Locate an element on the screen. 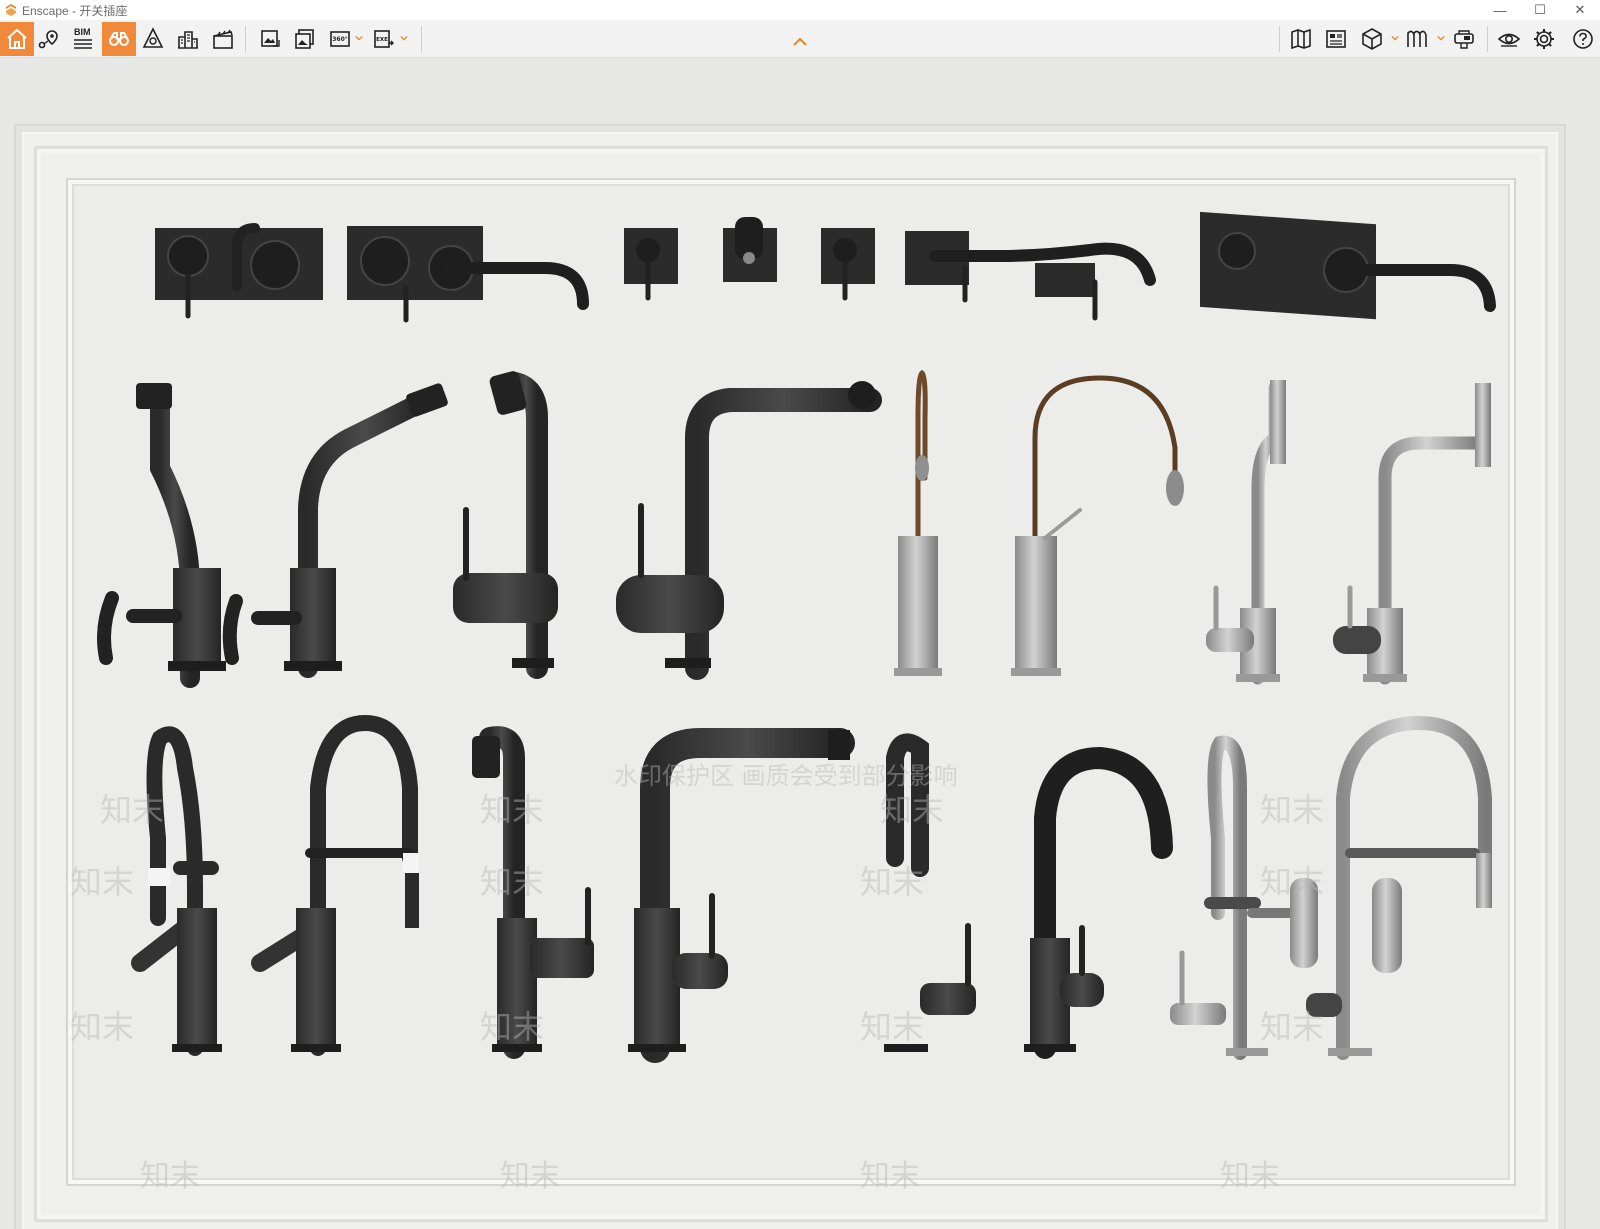 This screenshot has height=1229, width=1600. vr-headset-icon is located at coordinates (1464, 39).